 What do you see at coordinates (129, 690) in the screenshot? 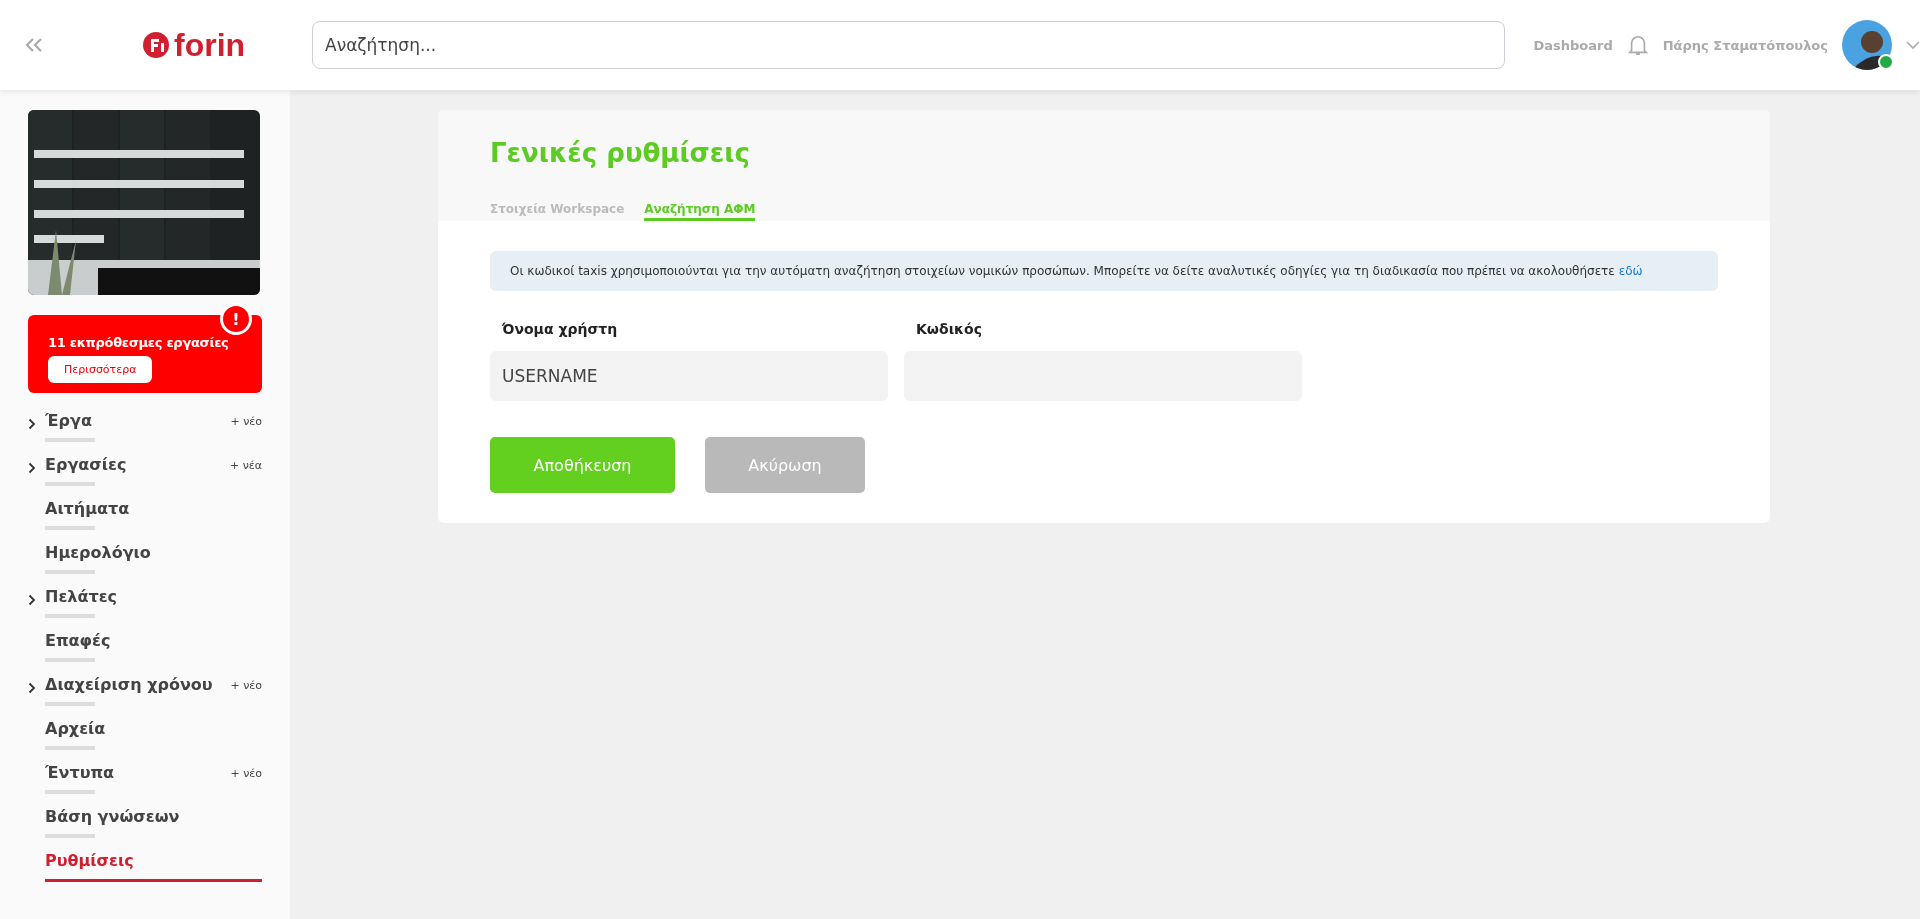
I see `nav-item: Διαχείριση χρόνου` at bounding box center [129, 690].